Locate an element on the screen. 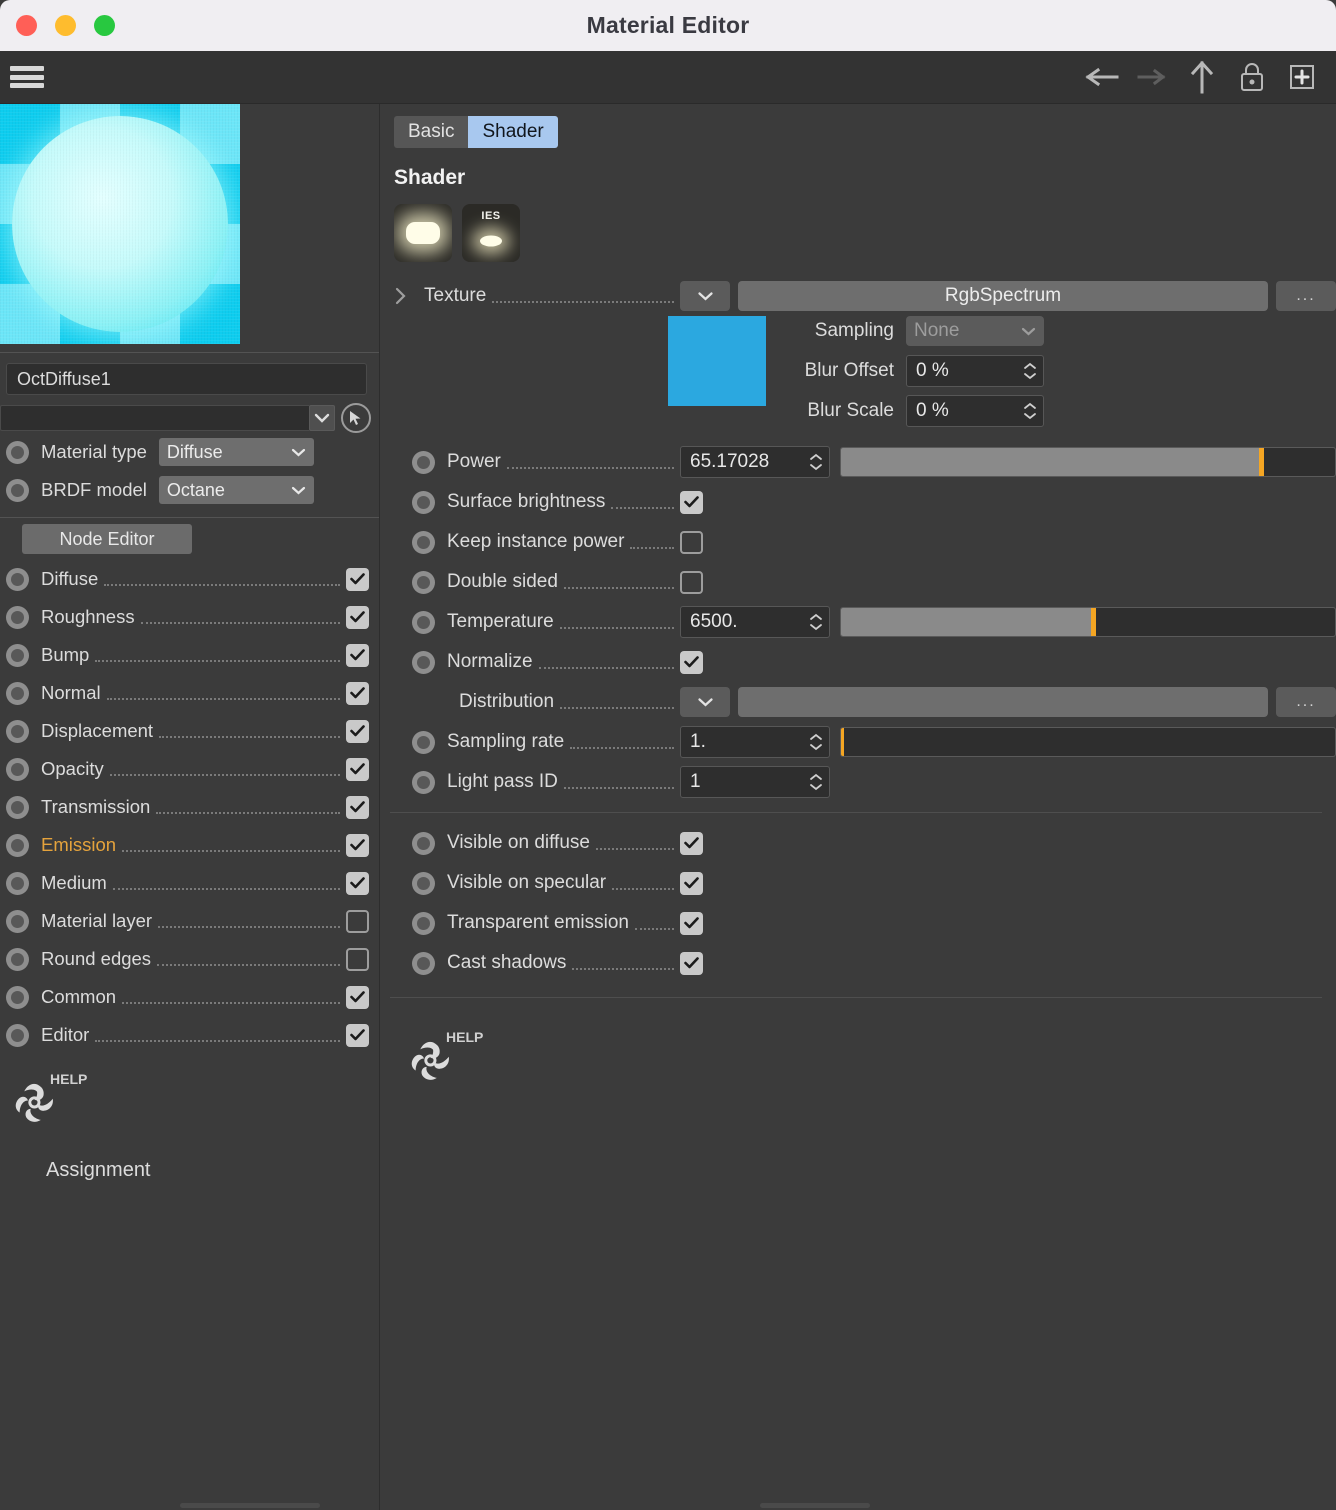 The width and height of the screenshot is (1336, 1510). distribution-value-field is located at coordinates (1003, 702).